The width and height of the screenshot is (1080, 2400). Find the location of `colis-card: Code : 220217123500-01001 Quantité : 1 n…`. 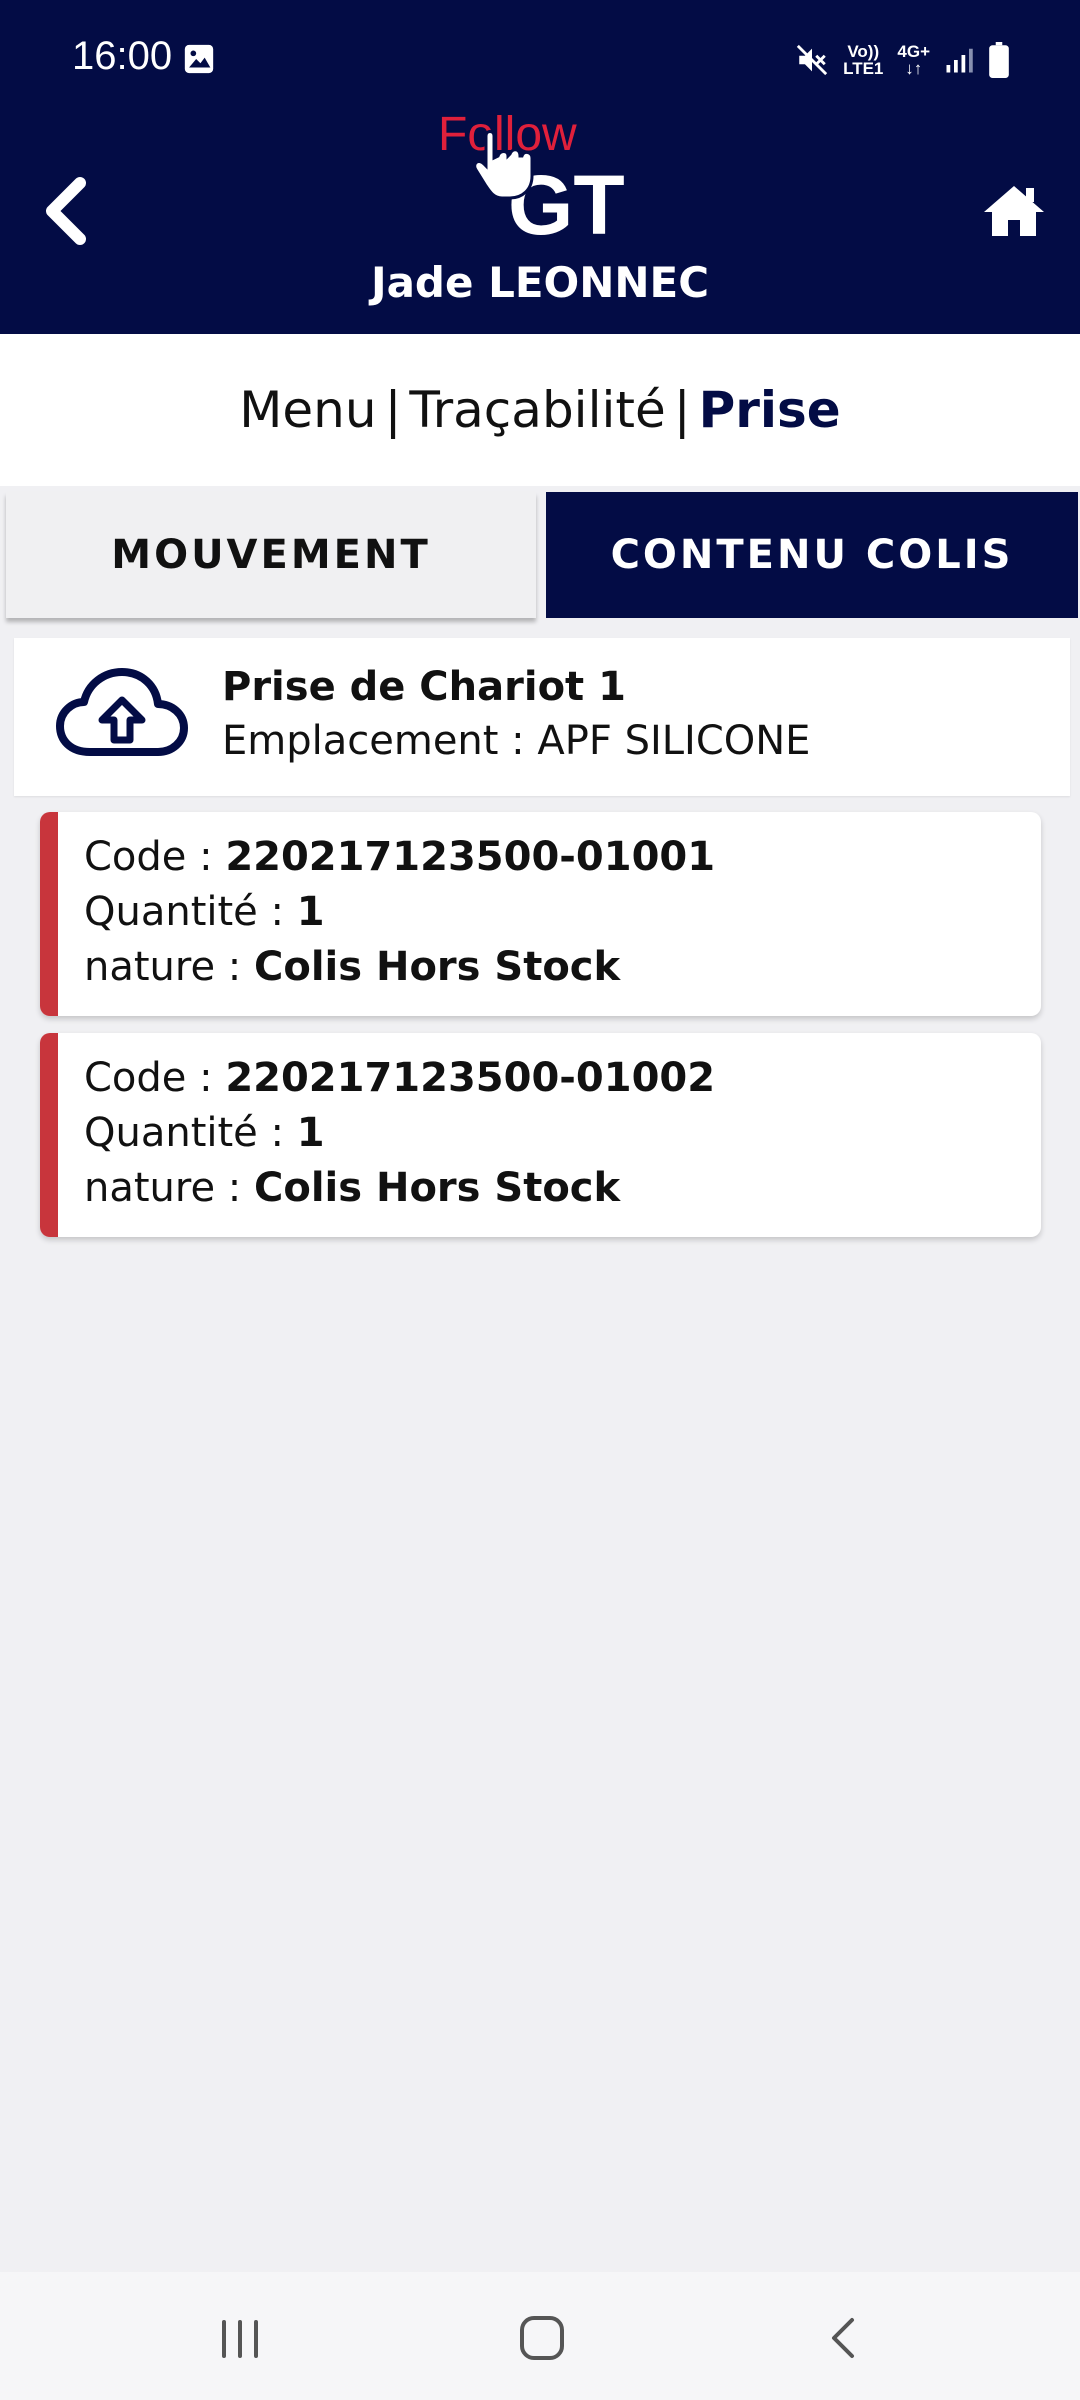

colis-card: Code : 220217123500-01001 Quantité : 1 n… is located at coordinates (540, 914).